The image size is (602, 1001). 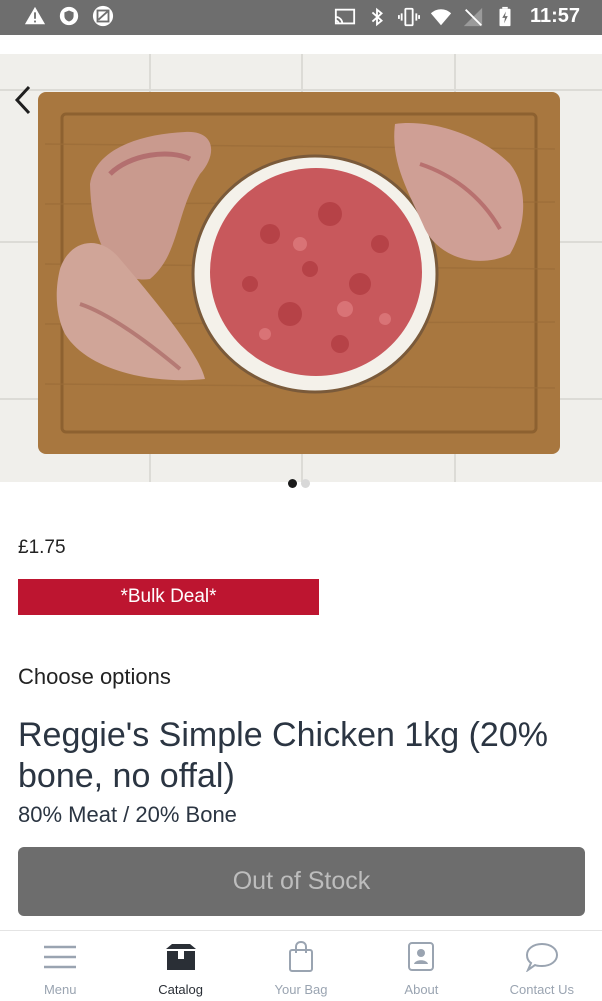 I want to click on nav-label-catalog: Catalog, so click(x=181, y=989).